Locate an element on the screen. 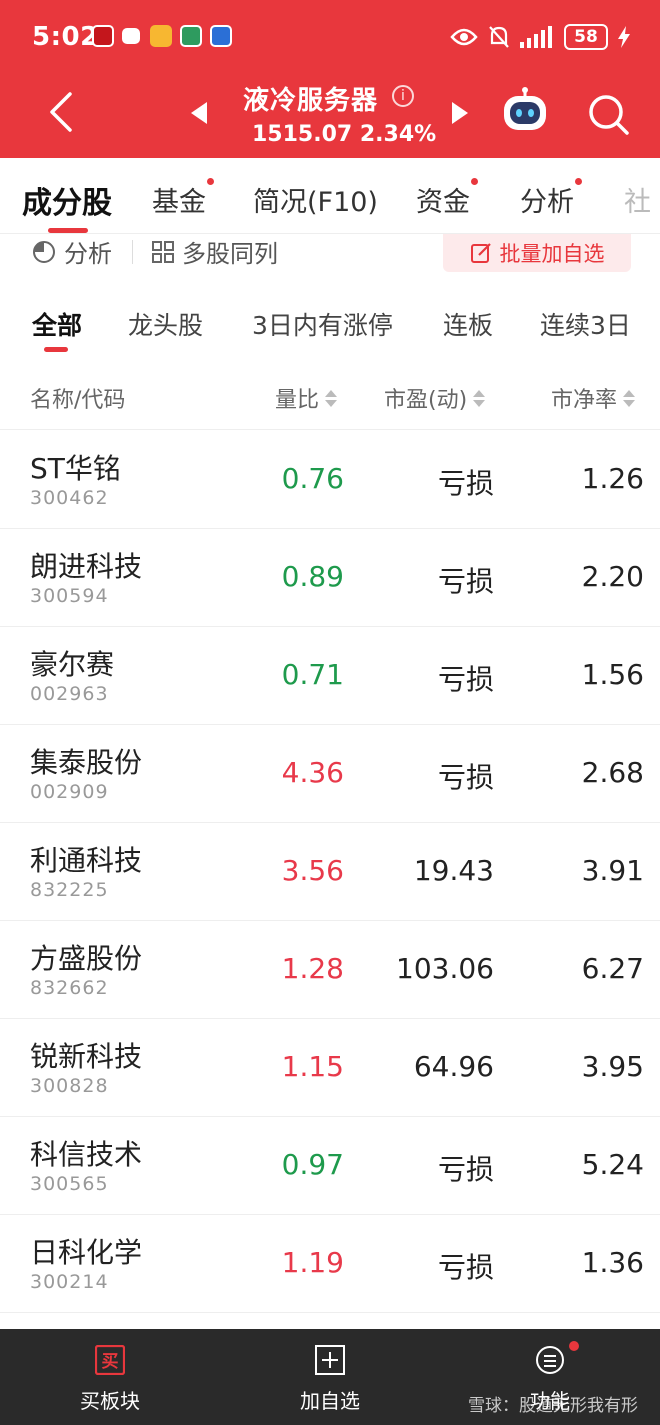 This screenshot has height=1425, width=660. pb-ratio: 1.36 is located at coordinates (612, 1262).